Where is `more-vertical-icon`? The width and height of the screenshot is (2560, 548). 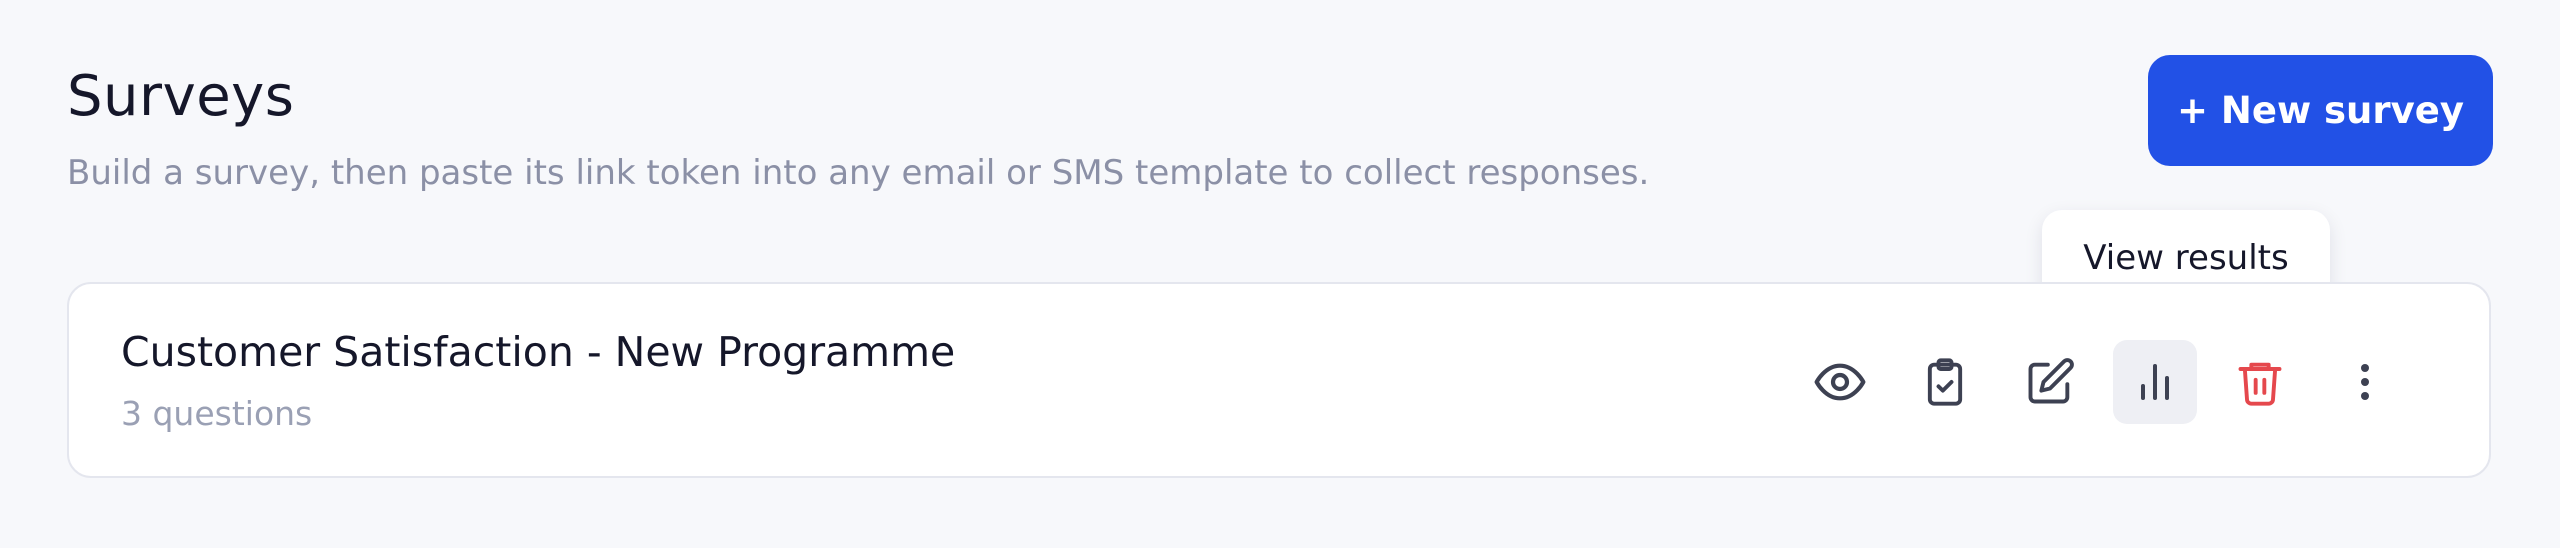
more-vertical-icon is located at coordinates (2365, 382).